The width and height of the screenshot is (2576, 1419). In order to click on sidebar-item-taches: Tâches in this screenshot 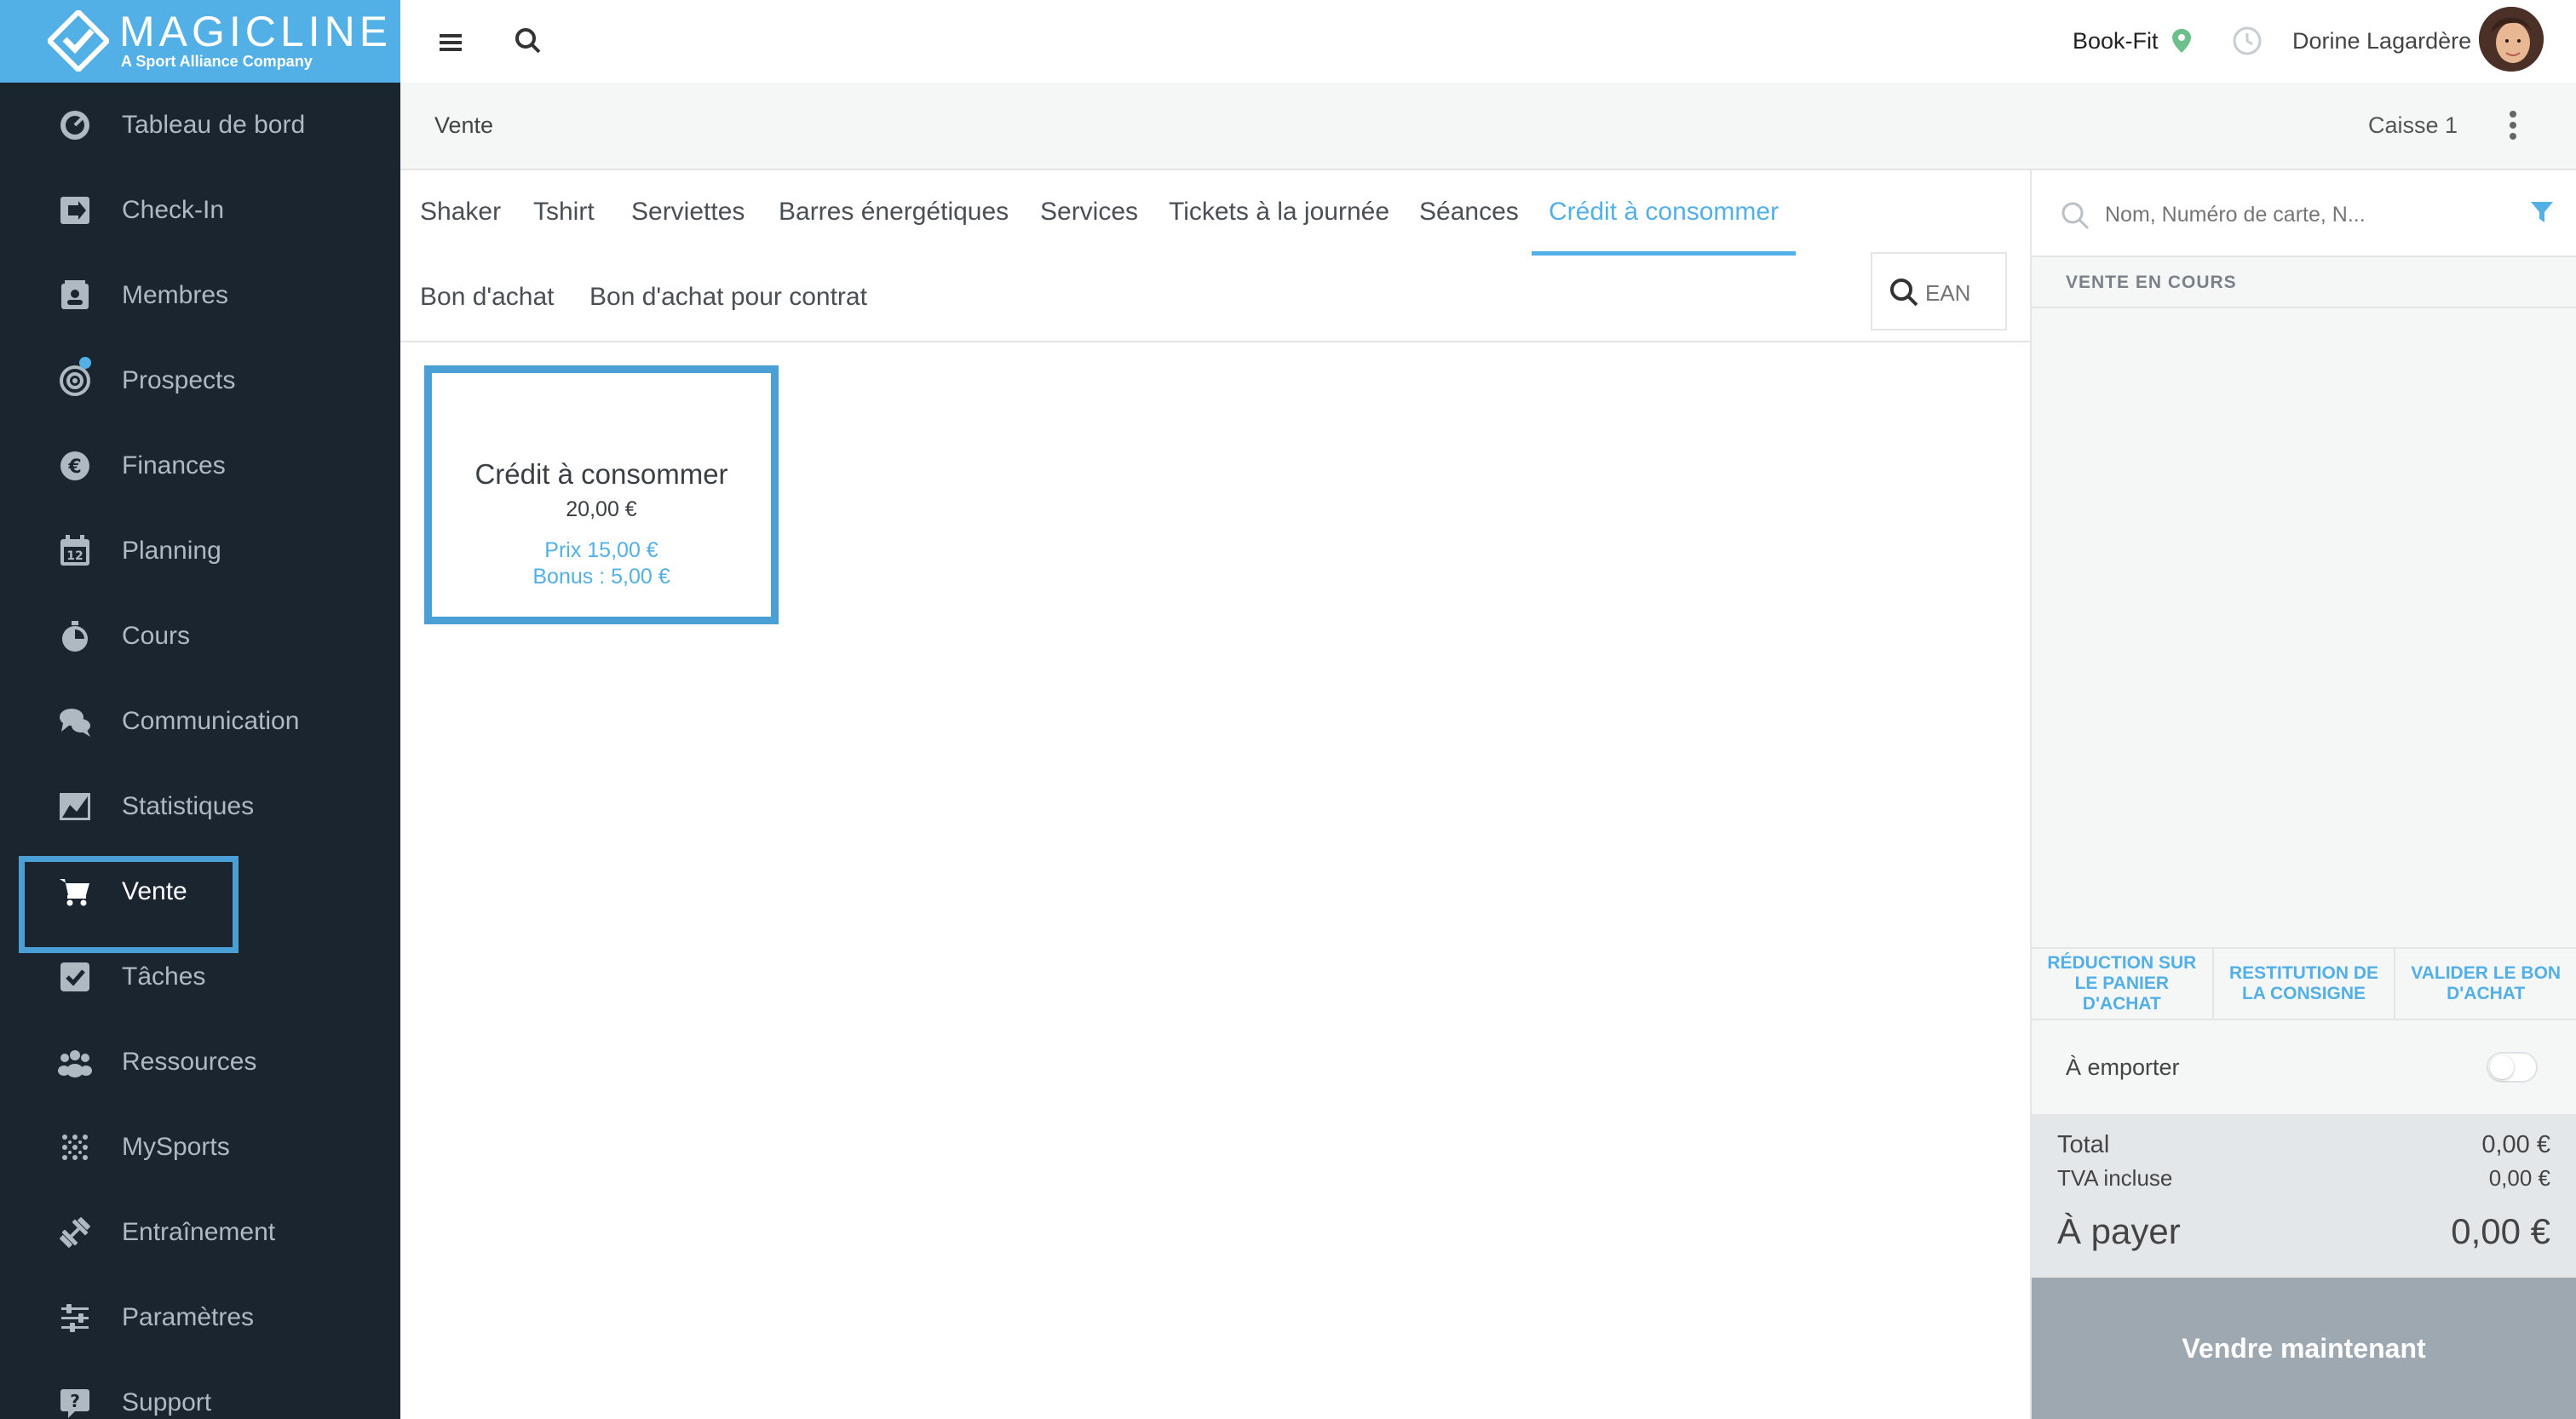, I will do `click(200, 977)`.